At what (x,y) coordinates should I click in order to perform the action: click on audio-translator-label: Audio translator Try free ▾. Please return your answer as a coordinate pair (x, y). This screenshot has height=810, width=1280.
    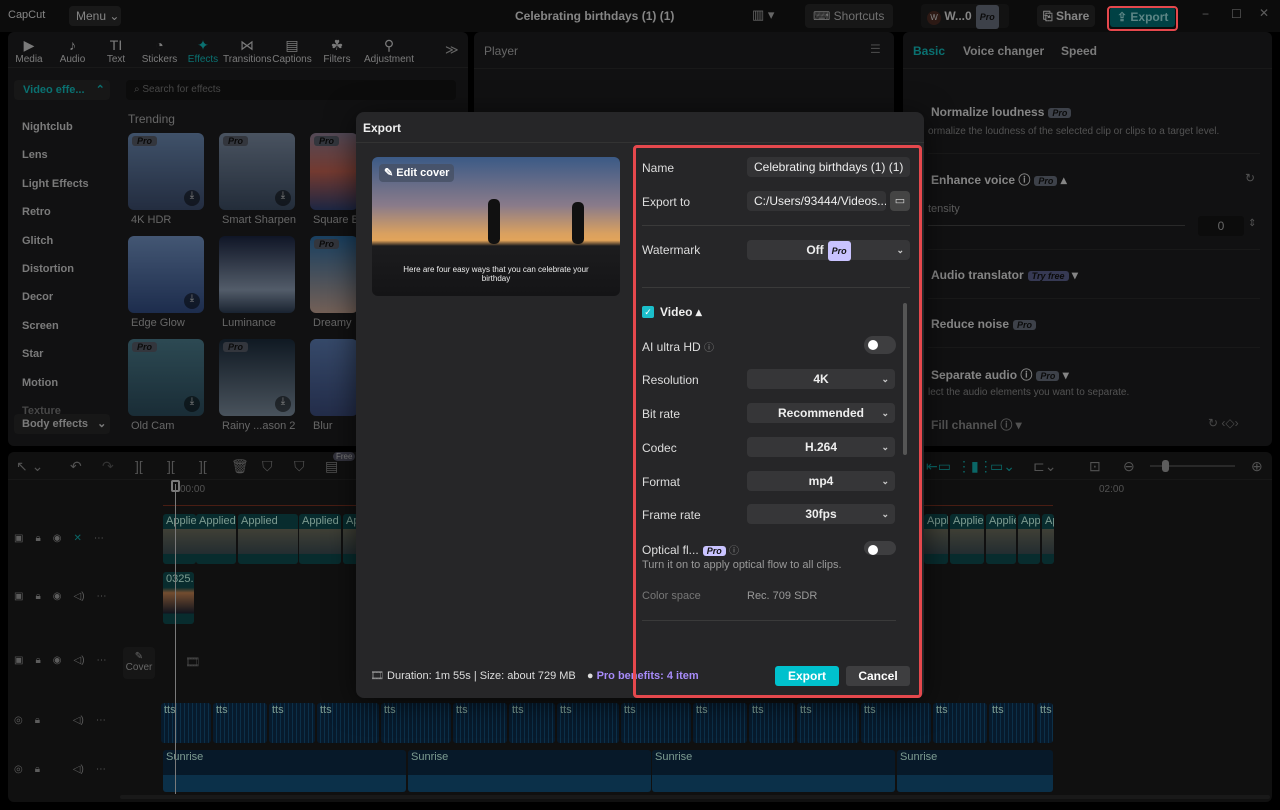
    Looking at the image, I should click on (1004, 275).